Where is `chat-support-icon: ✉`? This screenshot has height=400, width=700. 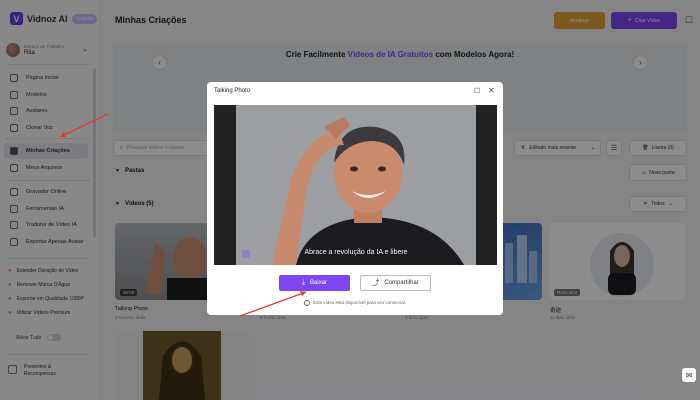
chat-support-icon: ✉ is located at coordinates (689, 375).